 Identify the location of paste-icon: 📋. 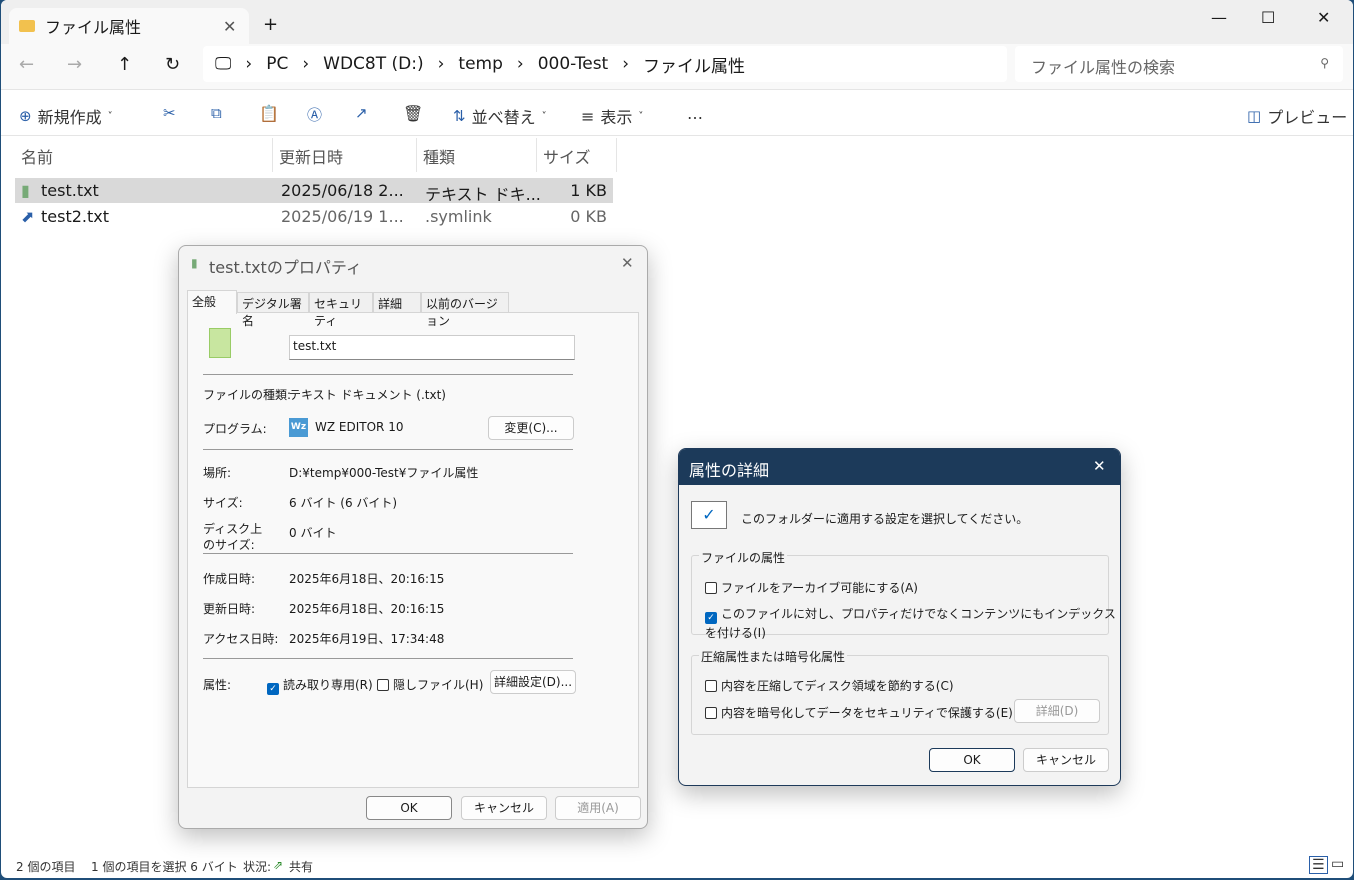
(269, 113).